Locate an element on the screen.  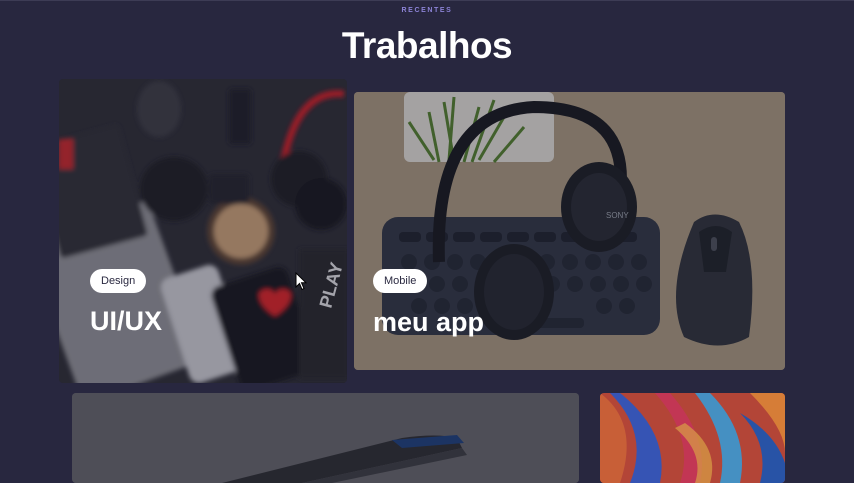
project-card-laptop is located at coordinates (325, 438).